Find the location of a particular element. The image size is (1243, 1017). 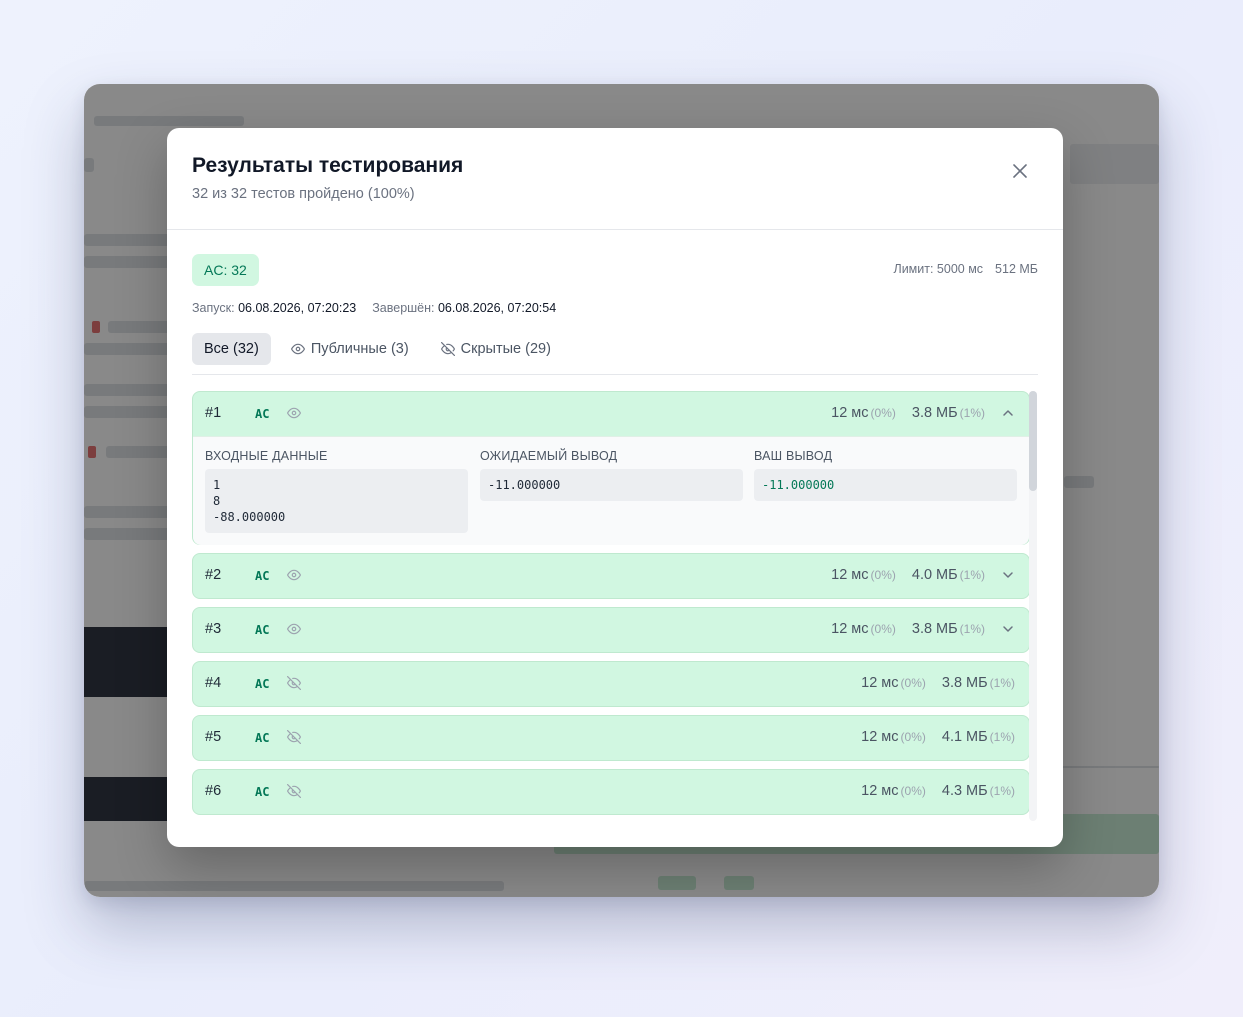

expected-section: ОЖИДАЕМЫЙ ВЫВОД -11.000000 is located at coordinates (611, 475).